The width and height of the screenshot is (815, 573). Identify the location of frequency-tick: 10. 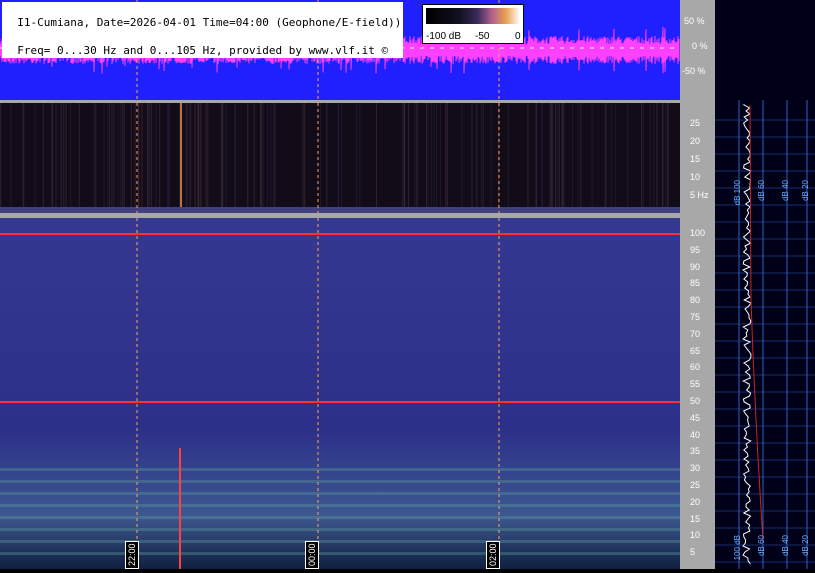
(695, 535).